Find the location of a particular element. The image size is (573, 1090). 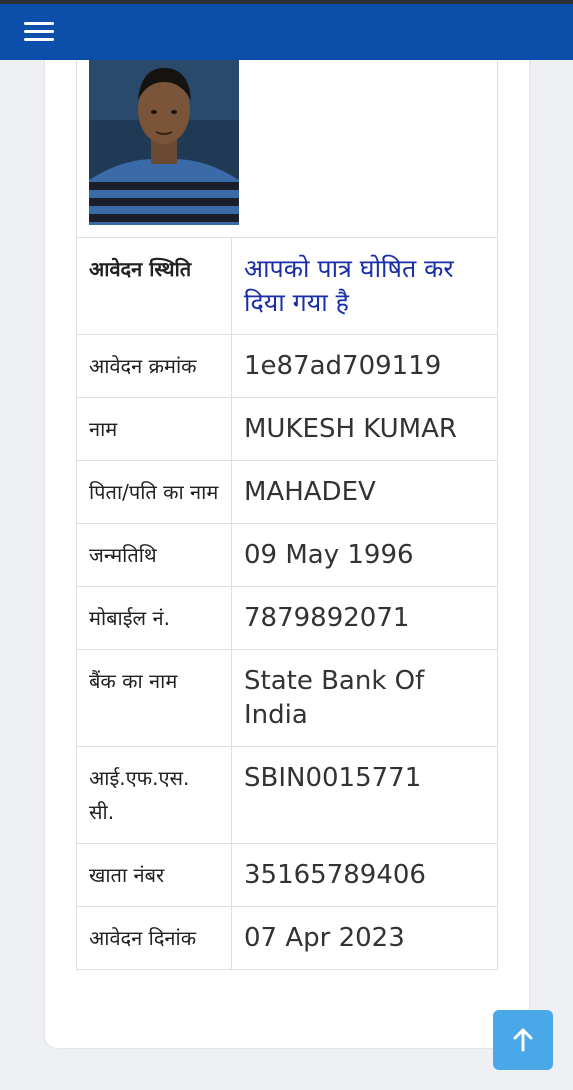

scroll-to-top-button is located at coordinates (523, 1040).